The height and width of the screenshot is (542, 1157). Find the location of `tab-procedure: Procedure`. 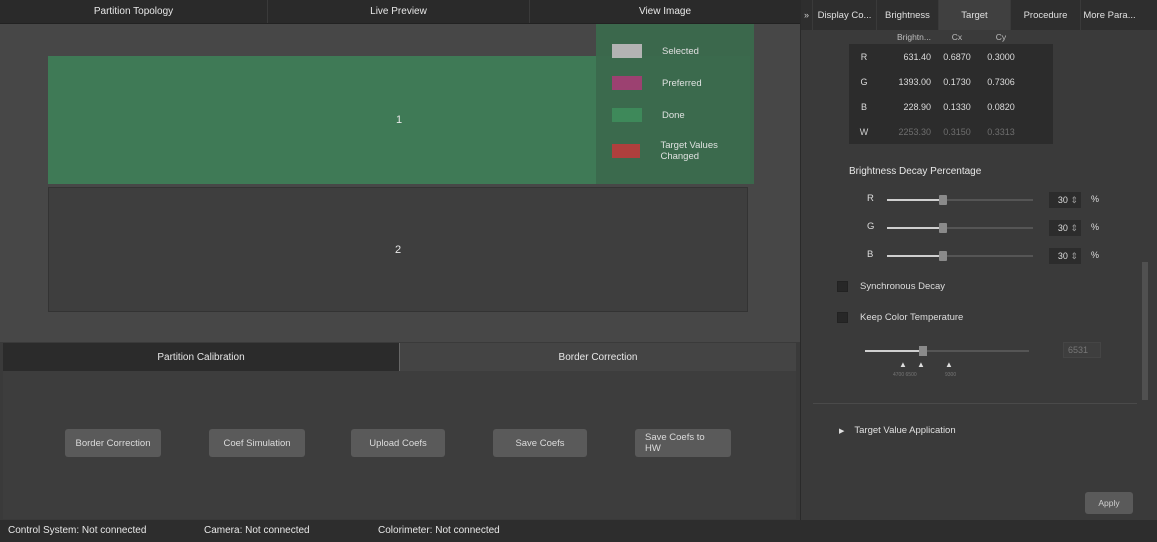

tab-procedure: Procedure is located at coordinates (1046, 15).